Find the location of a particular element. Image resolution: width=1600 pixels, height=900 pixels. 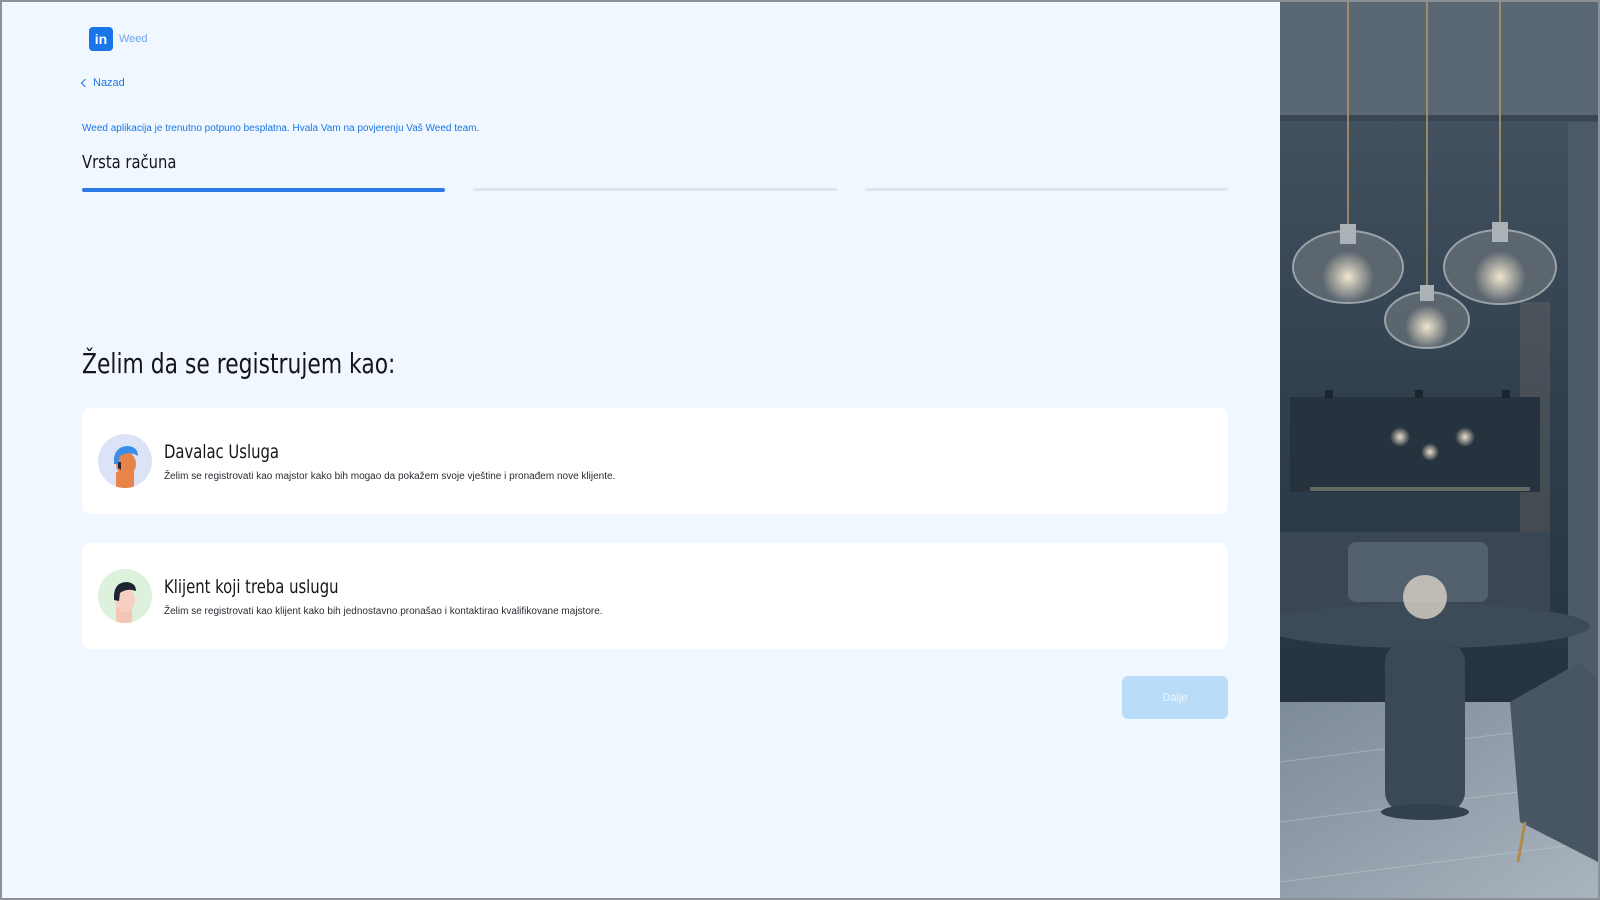

client-title: Klijent koji treba uslugu is located at coordinates (251, 586).